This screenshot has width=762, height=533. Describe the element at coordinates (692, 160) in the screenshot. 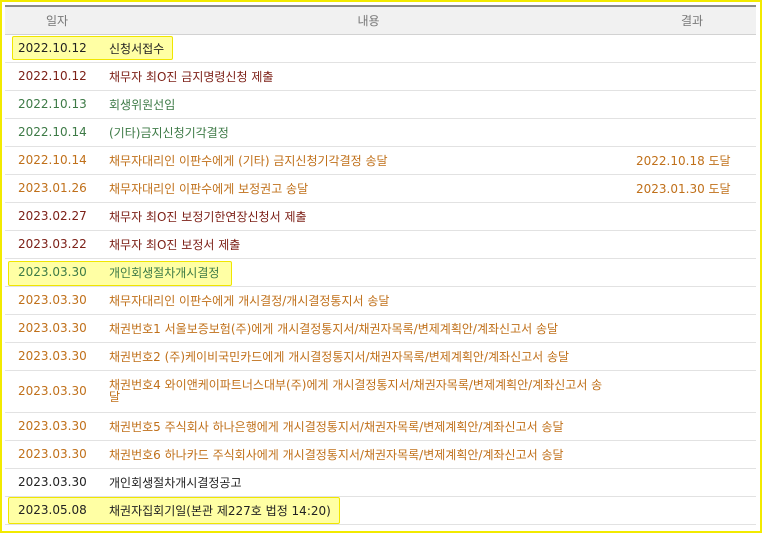

I see `row-result: 2022.10.18 도달` at that location.